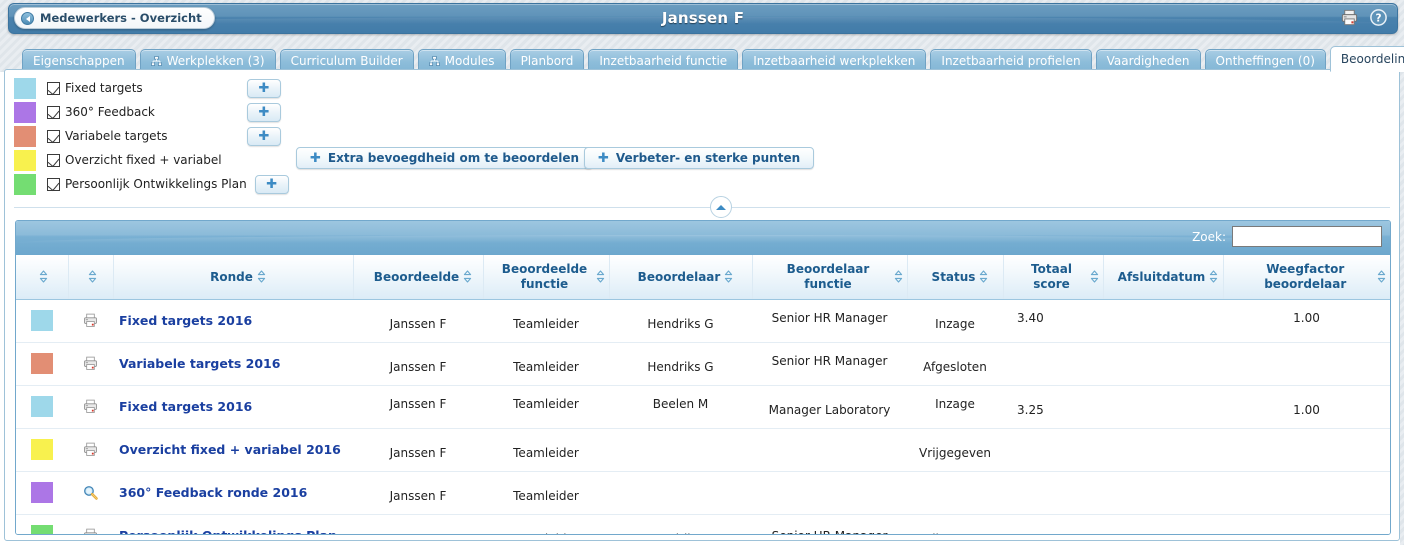 The width and height of the screenshot is (1404, 545). I want to click on column-header-status: Status, so click(955, 277).